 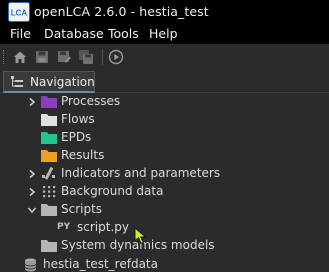 I want to click on tree-item-system-dynamics: System dynamics models, so click(x=164, y=246).